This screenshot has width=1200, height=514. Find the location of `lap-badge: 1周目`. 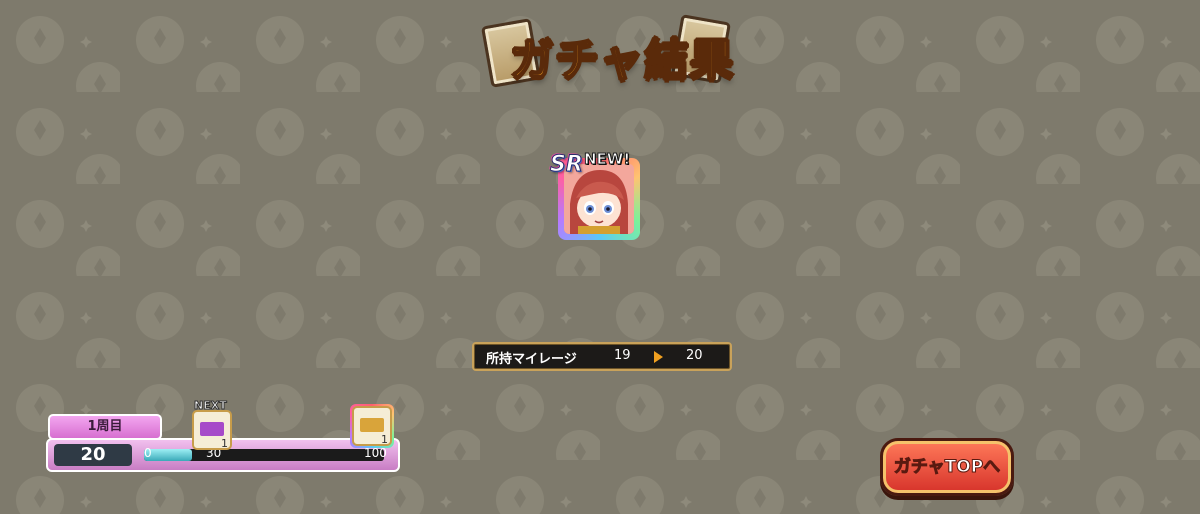

lap-badge: 1周目 is located at coordinates (105, 427).